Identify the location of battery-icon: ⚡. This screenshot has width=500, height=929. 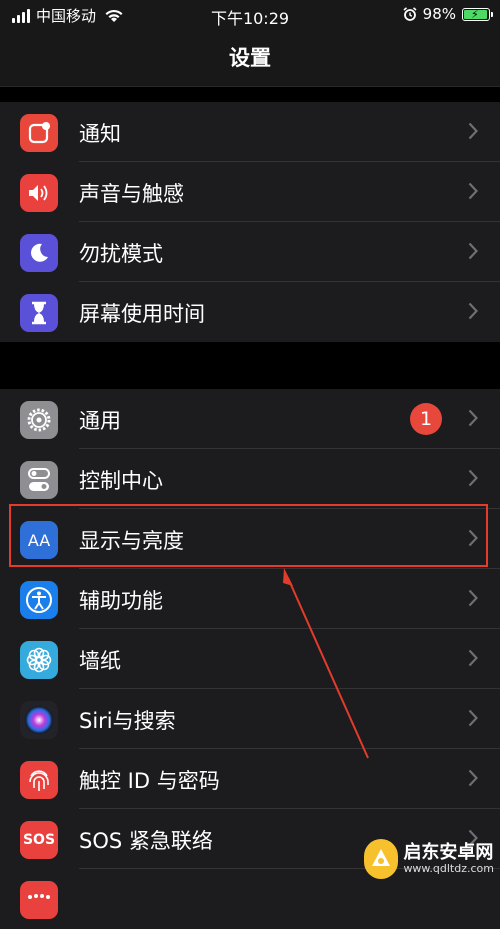
(477, 14).